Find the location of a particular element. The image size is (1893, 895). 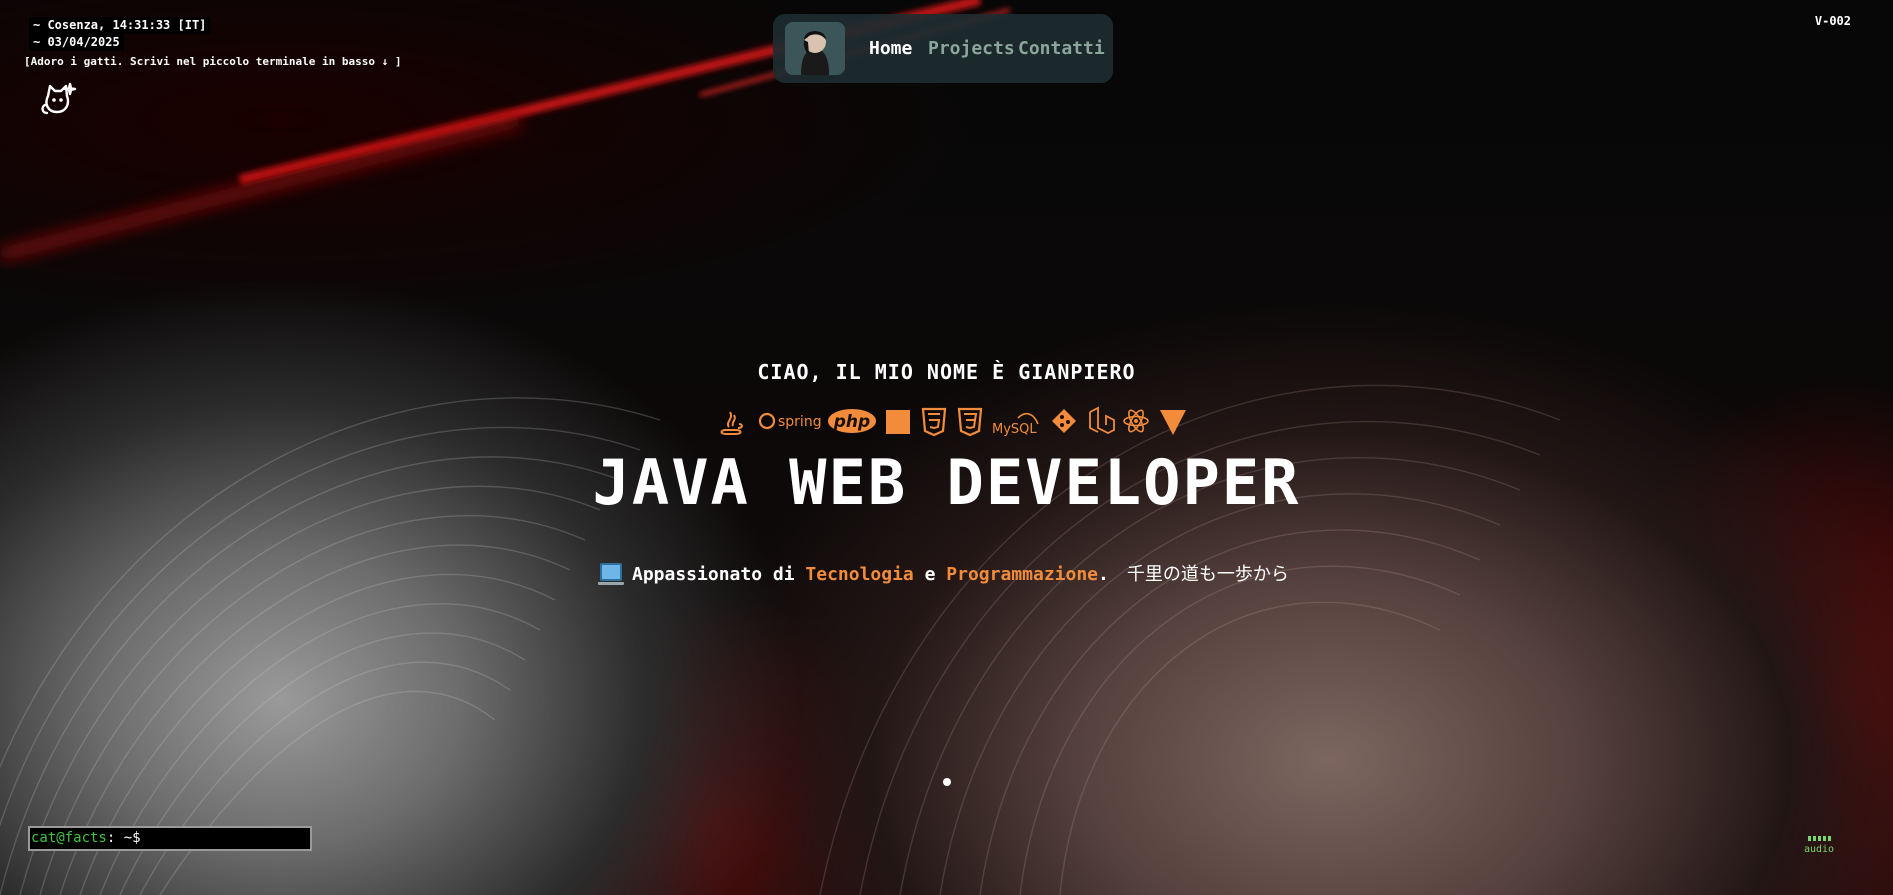

audio-label: audio is located at coordinates (1819, 849).